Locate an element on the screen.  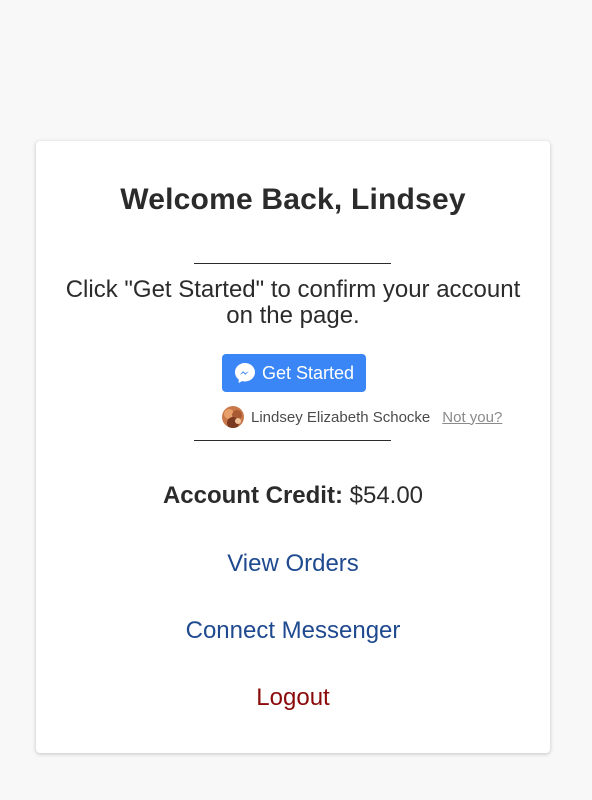
account-credit-label: Account Credit: is located at coordinates (252, 495).